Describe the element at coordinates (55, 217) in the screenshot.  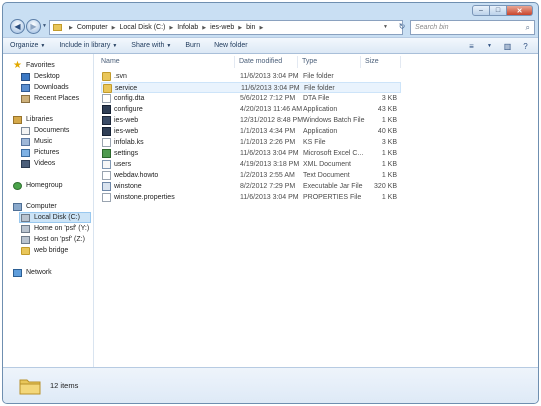
I see `nav-local-disk-c: Local Disk (C:)` at that location.